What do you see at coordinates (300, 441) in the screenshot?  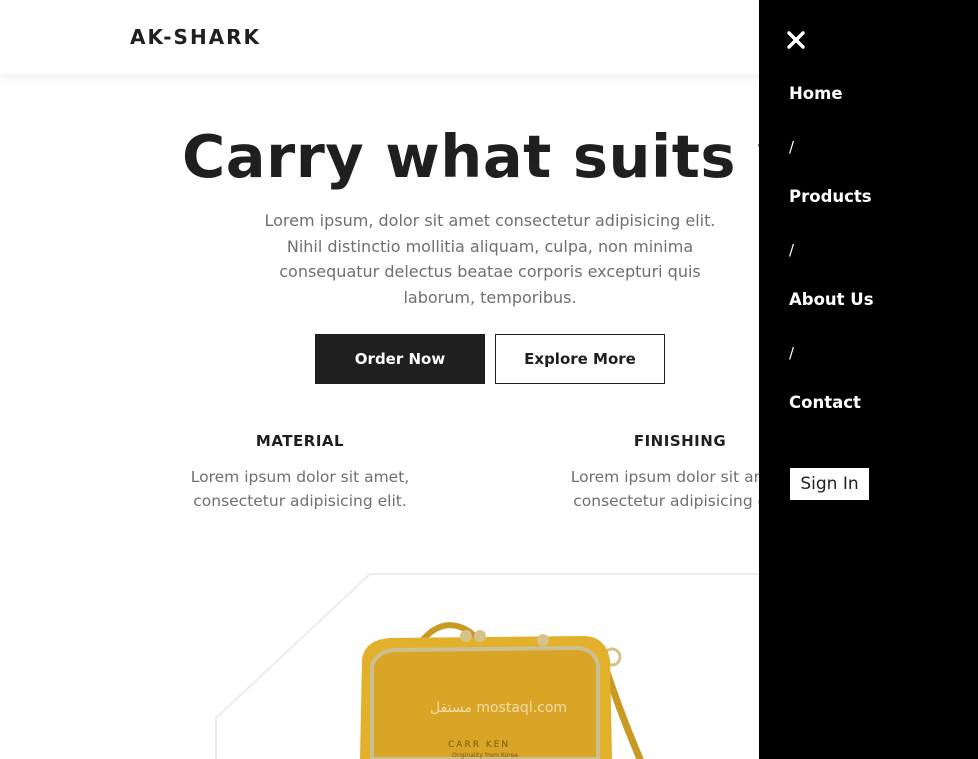 I see `feature-title: MATERIAL` at bounding box center [300, 441].